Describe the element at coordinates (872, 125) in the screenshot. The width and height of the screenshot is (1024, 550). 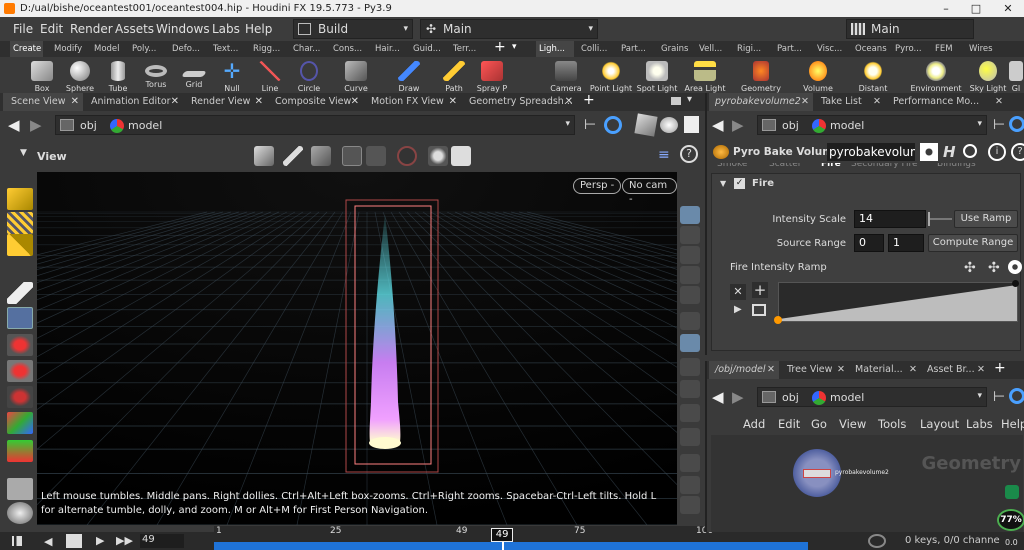
I see `param-path-field: obj model ▾` at that location.